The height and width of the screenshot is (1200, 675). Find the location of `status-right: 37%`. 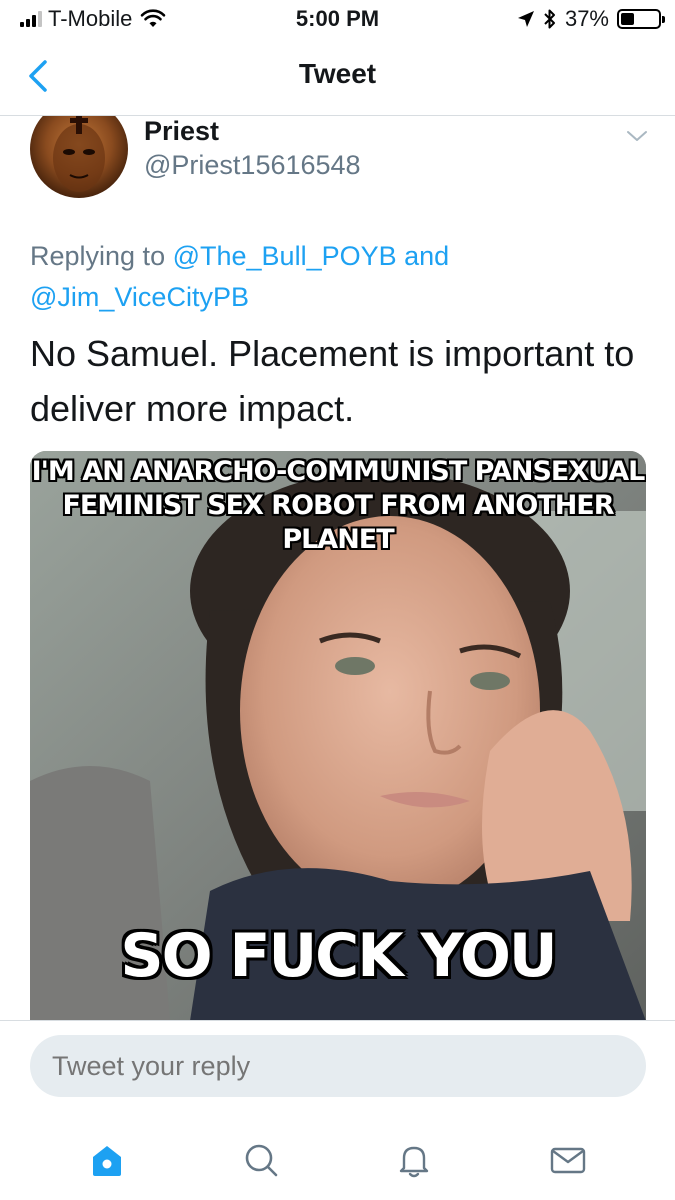

status-right: 37% is located at coordinates (591, 19).